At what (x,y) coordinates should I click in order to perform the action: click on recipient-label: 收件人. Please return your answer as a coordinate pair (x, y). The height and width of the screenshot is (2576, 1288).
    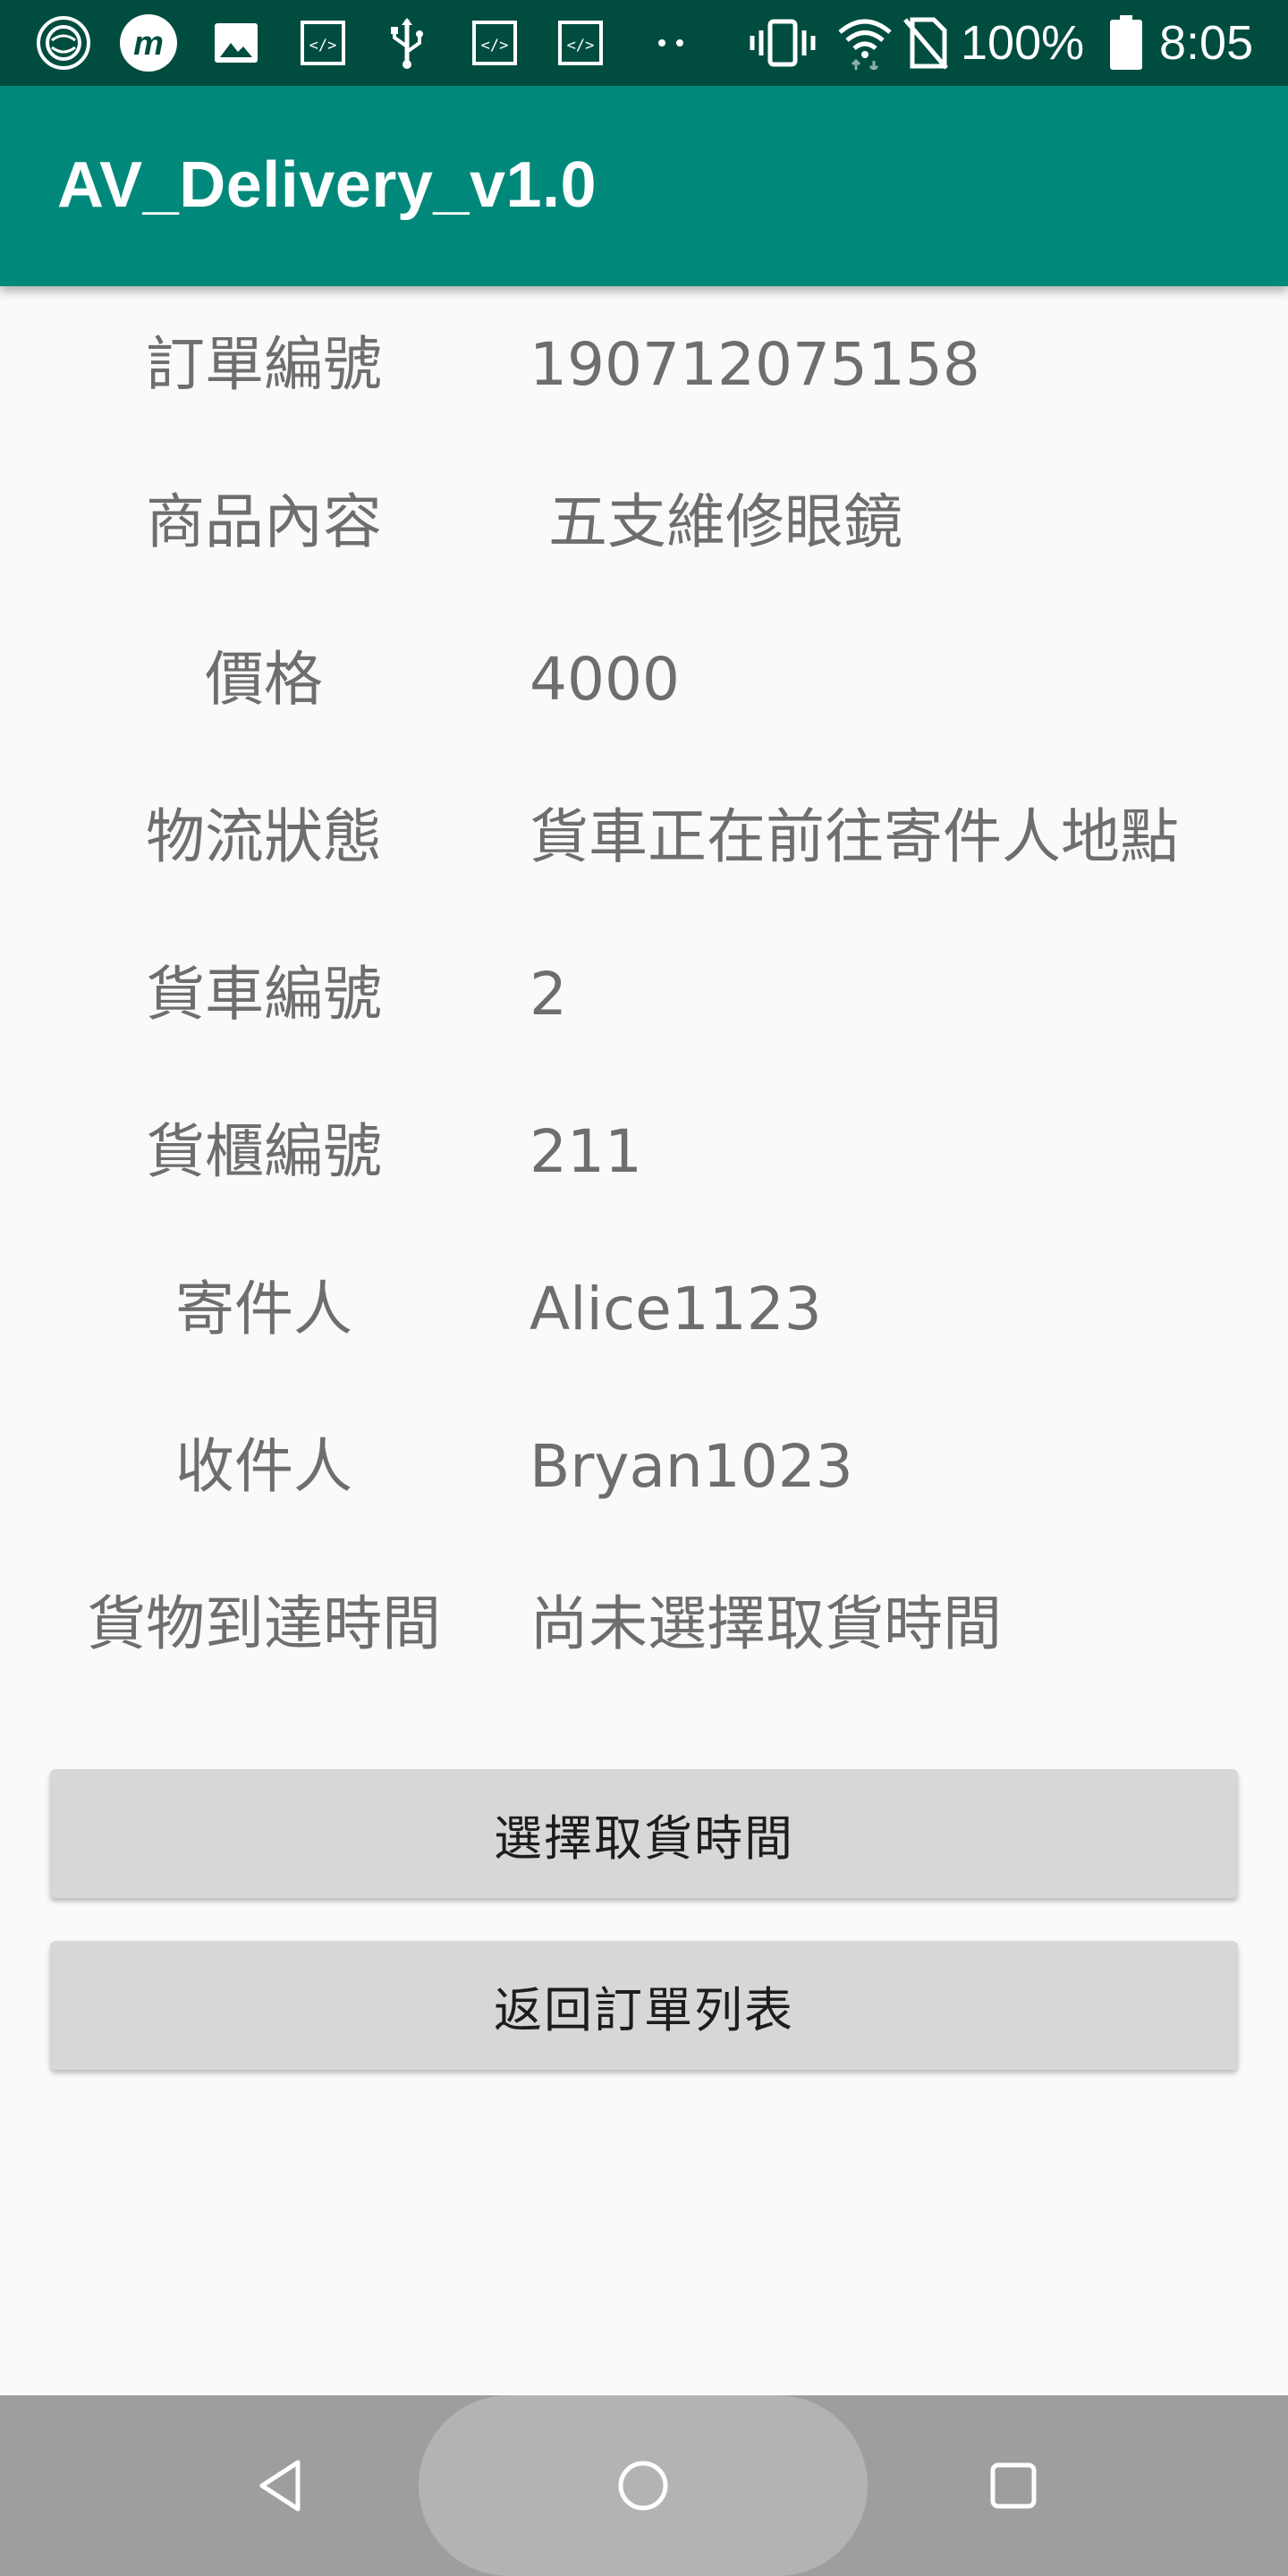
    Looking at the image, I should click on (263, 1466).